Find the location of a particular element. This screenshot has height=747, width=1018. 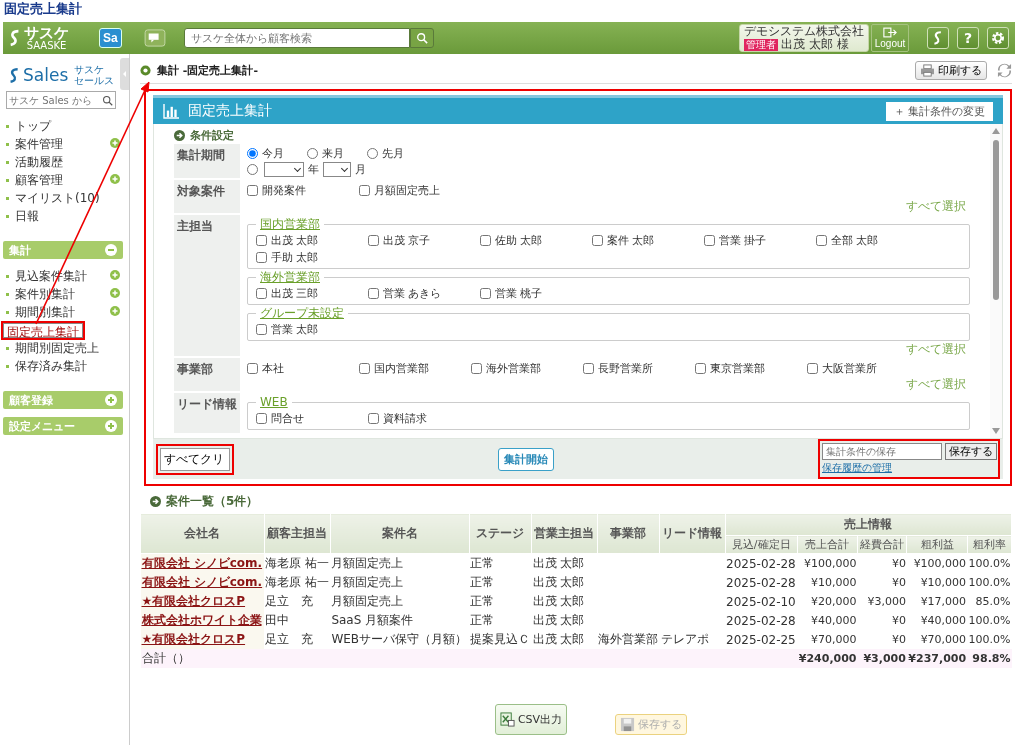

sidebar-collapse-handle is located at coordinates (124, 74).